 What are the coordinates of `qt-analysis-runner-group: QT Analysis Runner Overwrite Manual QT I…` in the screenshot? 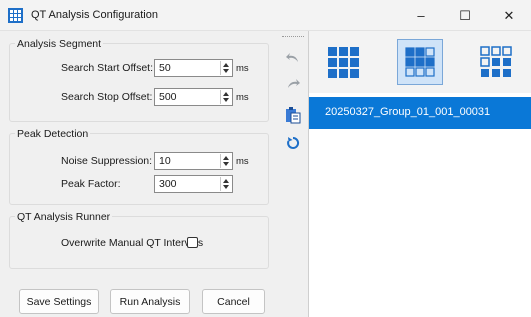 It's located at (139, 240).